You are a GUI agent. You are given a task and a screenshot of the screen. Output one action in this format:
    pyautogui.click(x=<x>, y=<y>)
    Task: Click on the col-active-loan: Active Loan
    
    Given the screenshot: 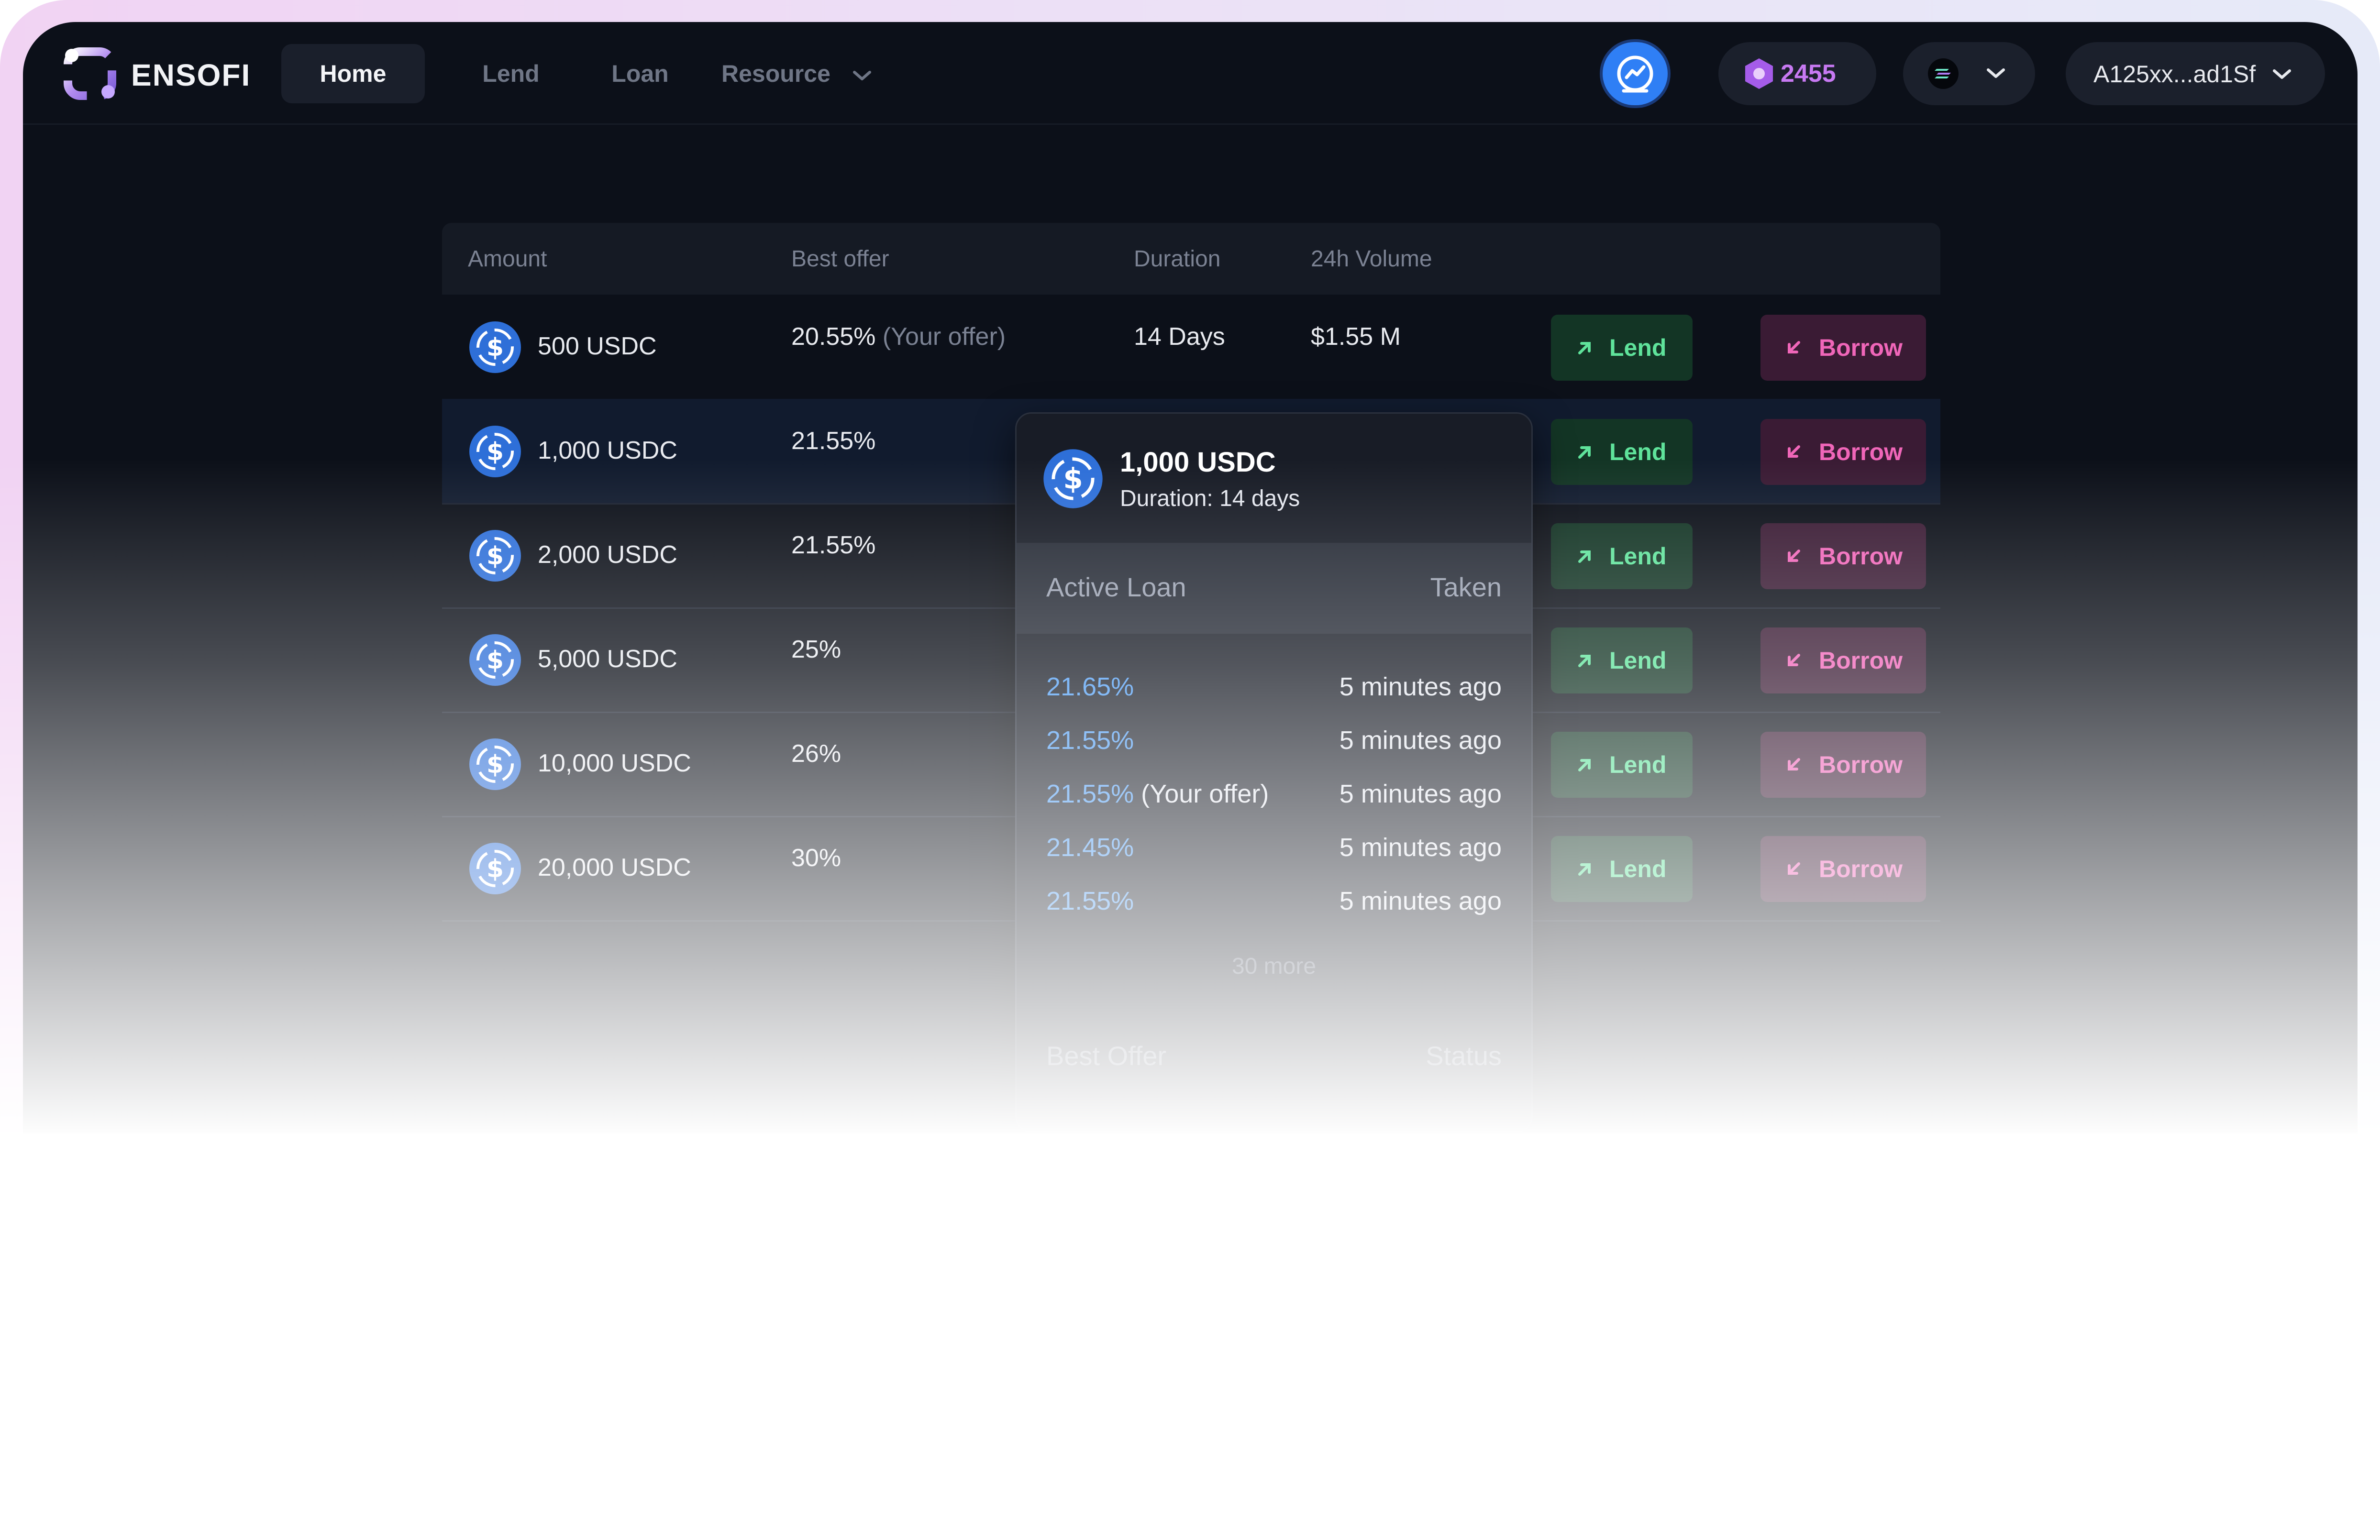 What is the action you would take?
    pyautogui.click(x=1116, y=587)
    